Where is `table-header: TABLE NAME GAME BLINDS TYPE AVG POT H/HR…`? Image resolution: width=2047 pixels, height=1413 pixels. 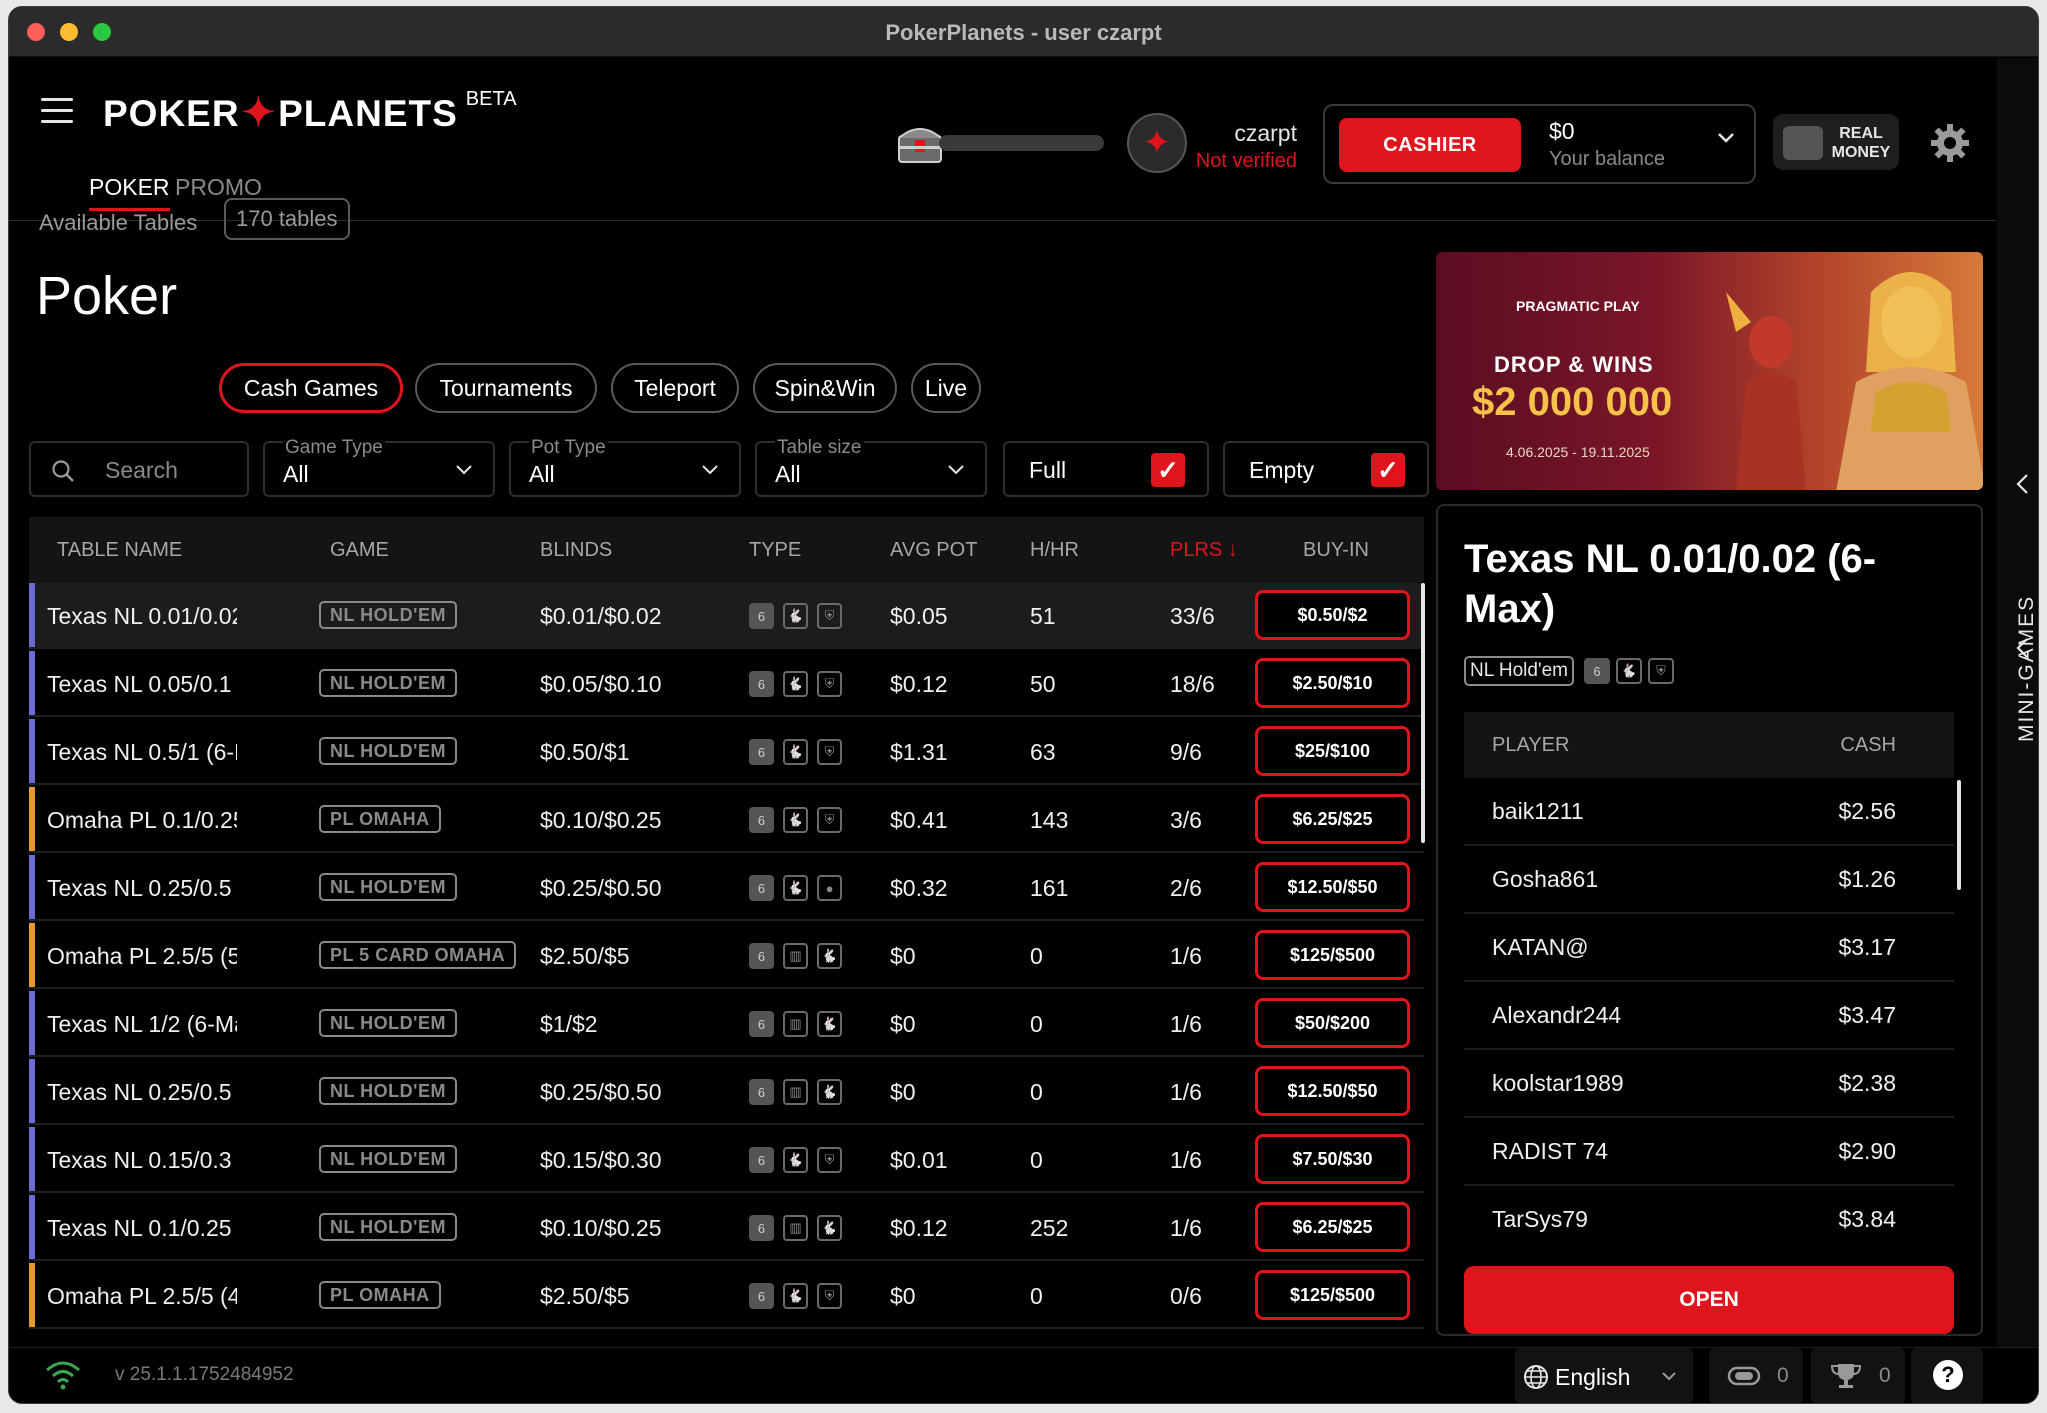
table-header: TABLE NAME GAME BLINDS TYPE AVG POT H/HR… is located at coordinates (726, 550).